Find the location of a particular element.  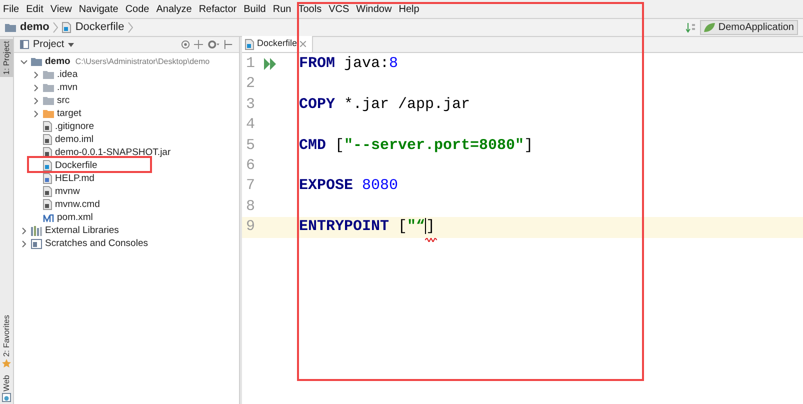

tree-item: demo is located at coordinates (57, 61).